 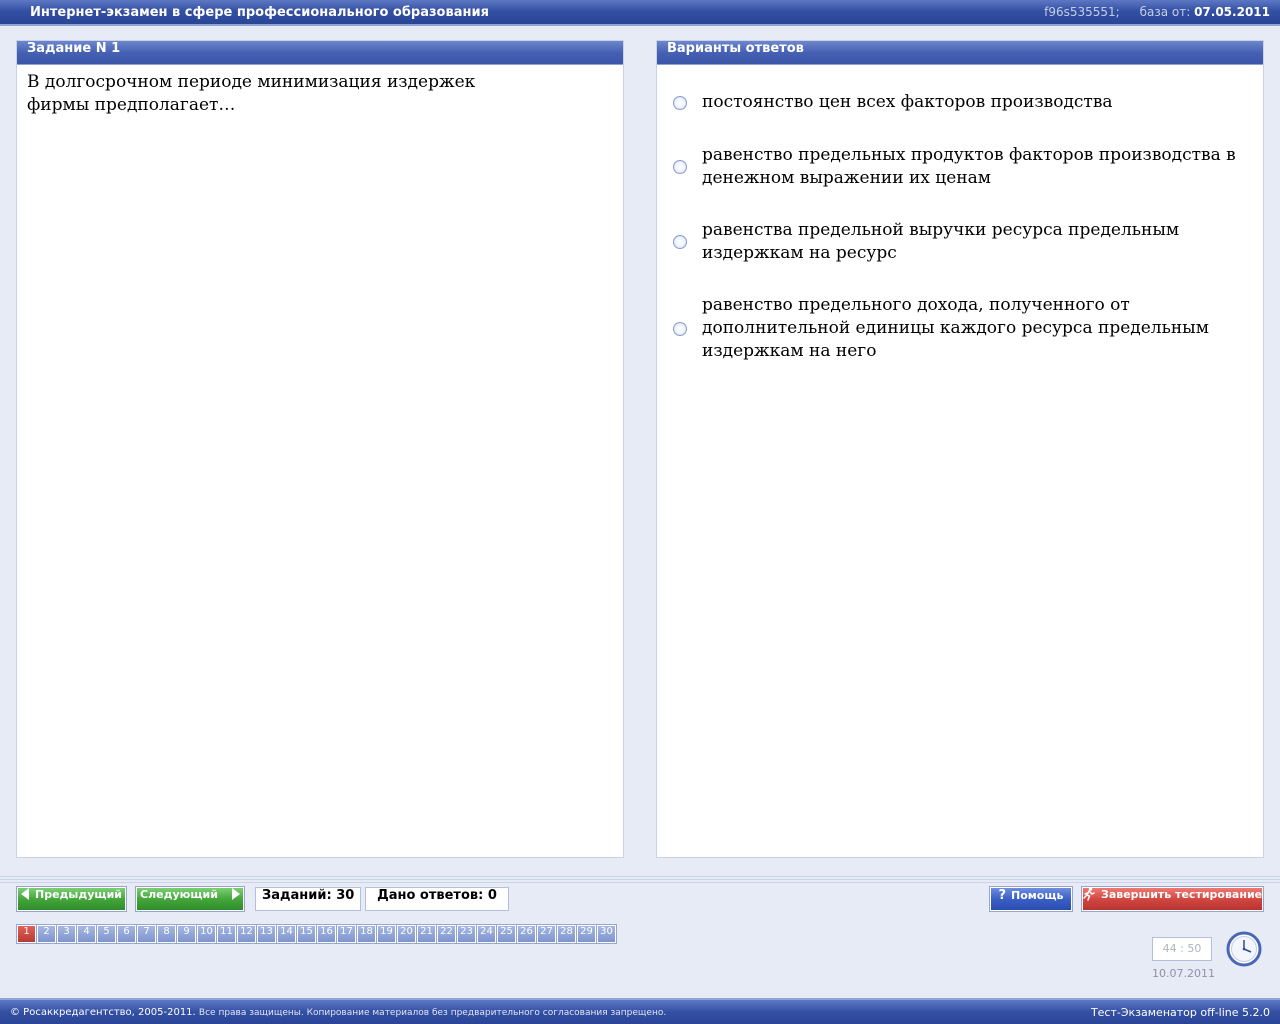 What do you see at coordinates (1183, 973) in the screenshot?
I see `timer-date: 10.07.2011` at bounding box center [1183, 973].